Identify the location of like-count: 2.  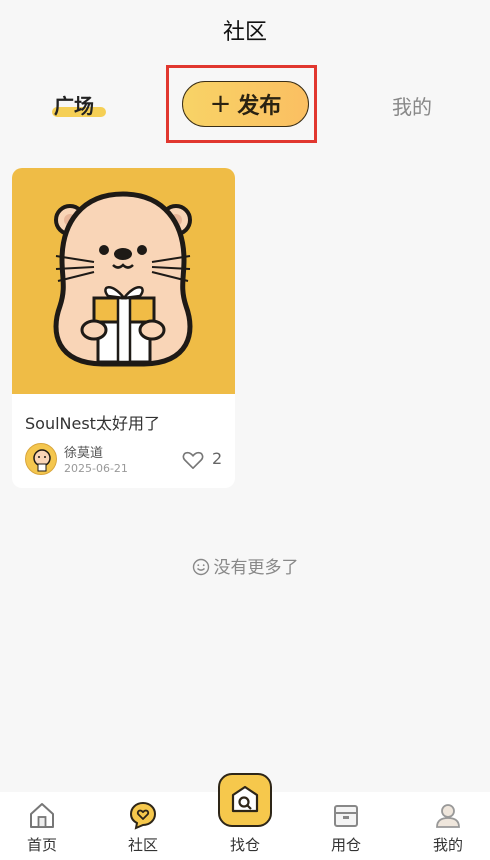
(217, 458).